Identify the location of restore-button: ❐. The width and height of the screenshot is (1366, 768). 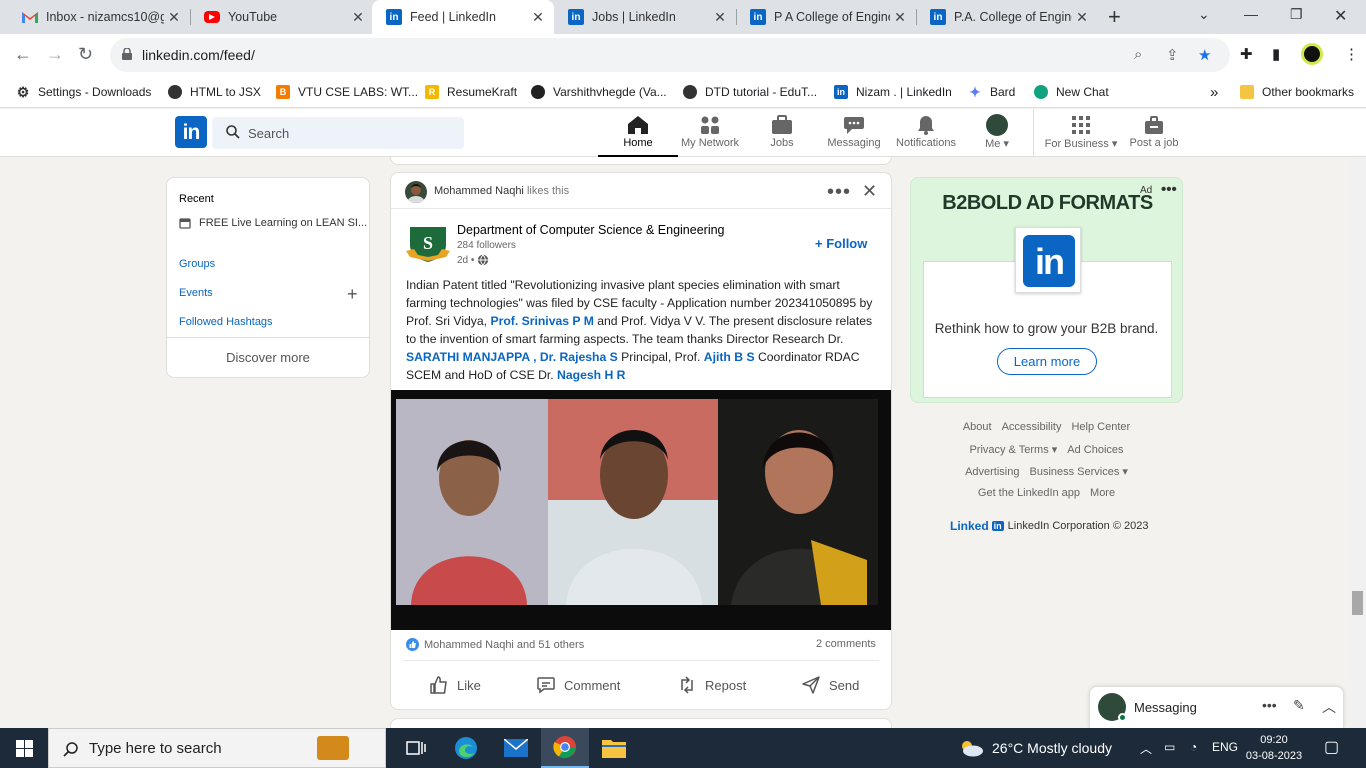
(1296, 14).